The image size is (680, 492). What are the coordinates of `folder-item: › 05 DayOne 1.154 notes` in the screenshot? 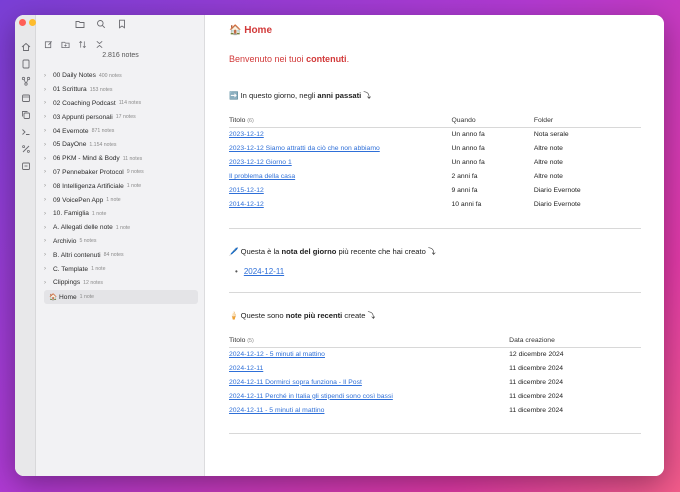 It's located at (121, 145).